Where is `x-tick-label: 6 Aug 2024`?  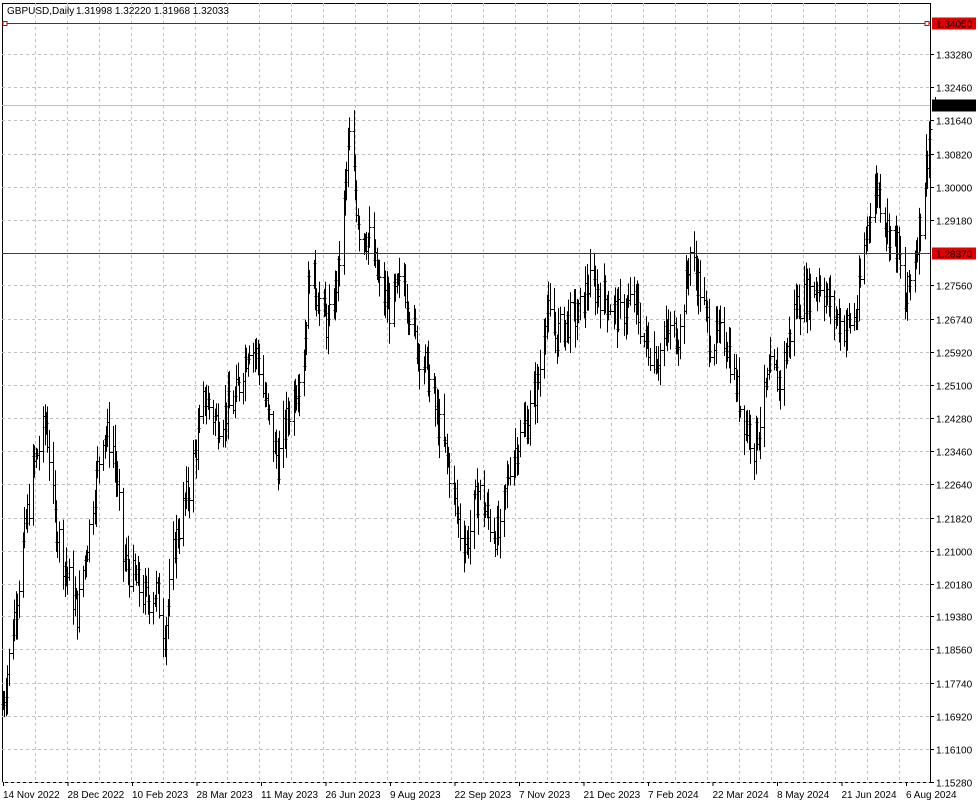 x-tick-label: 6 Aug 2024 is located at coordinates (931, 795).